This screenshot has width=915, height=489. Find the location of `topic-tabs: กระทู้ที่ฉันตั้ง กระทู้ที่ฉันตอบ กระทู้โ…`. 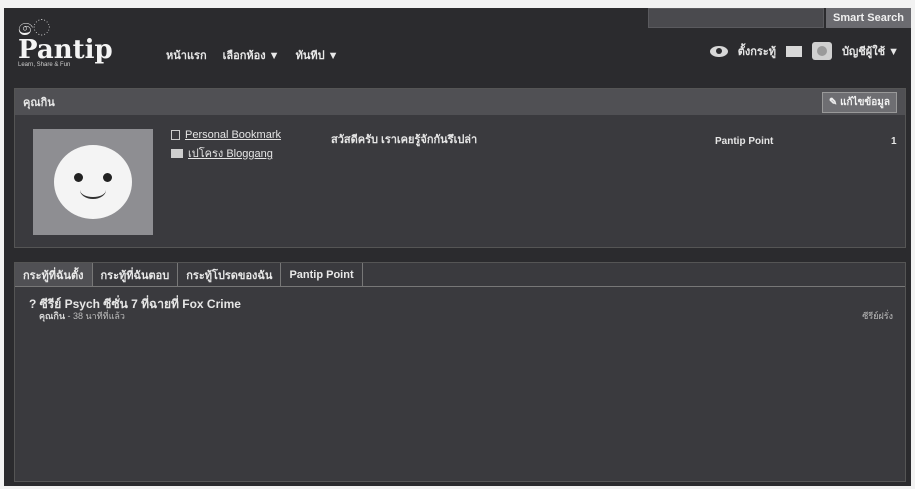

topic-tabs: กระทู้ที่ฉันตั้ง กระทู้ที่ฉันตอบ กระทู้โ… is located at coordinates (460, 275).